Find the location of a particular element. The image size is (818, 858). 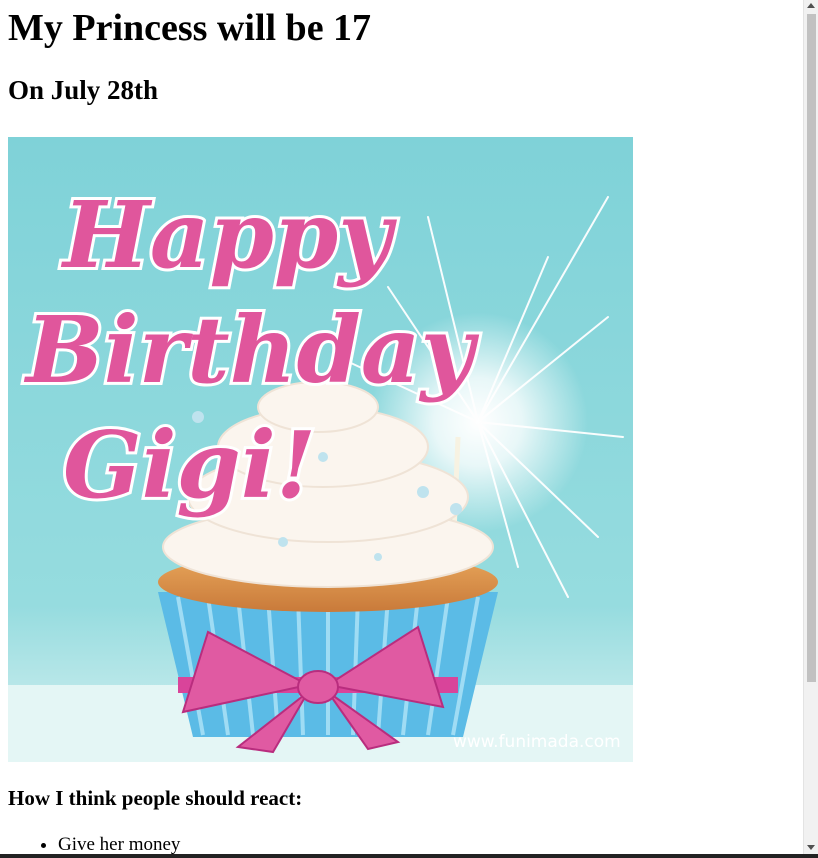

page-subtitle: On July 28th is located at coordinates (83, 90).